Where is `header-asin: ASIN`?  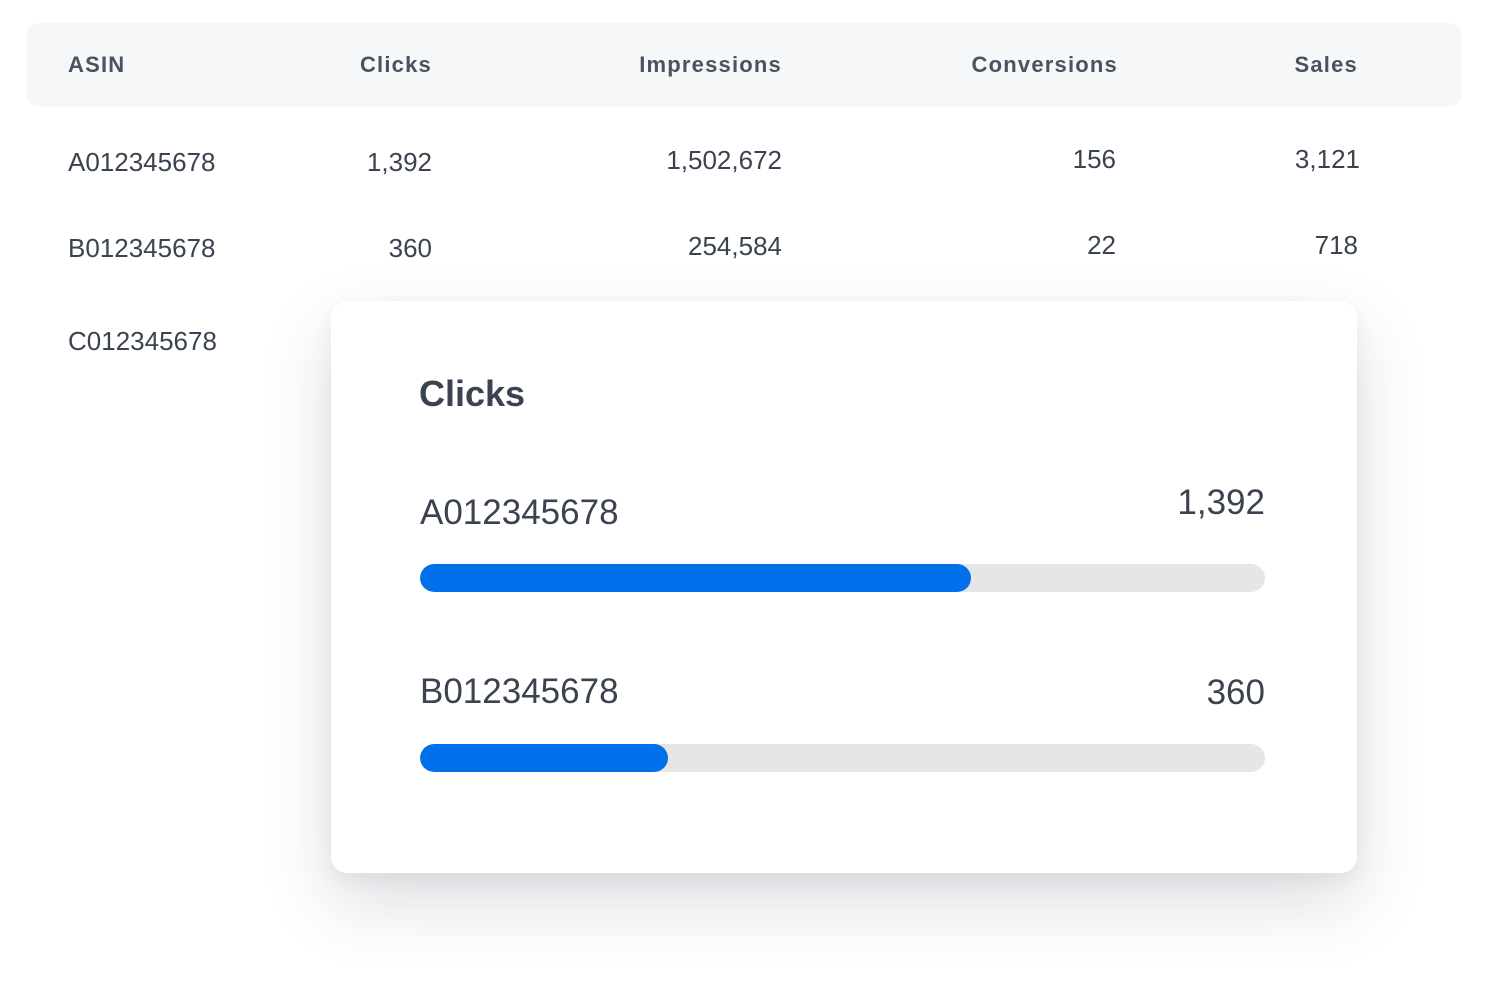
header-asin: ASIN is located at coordinates (96, 65).